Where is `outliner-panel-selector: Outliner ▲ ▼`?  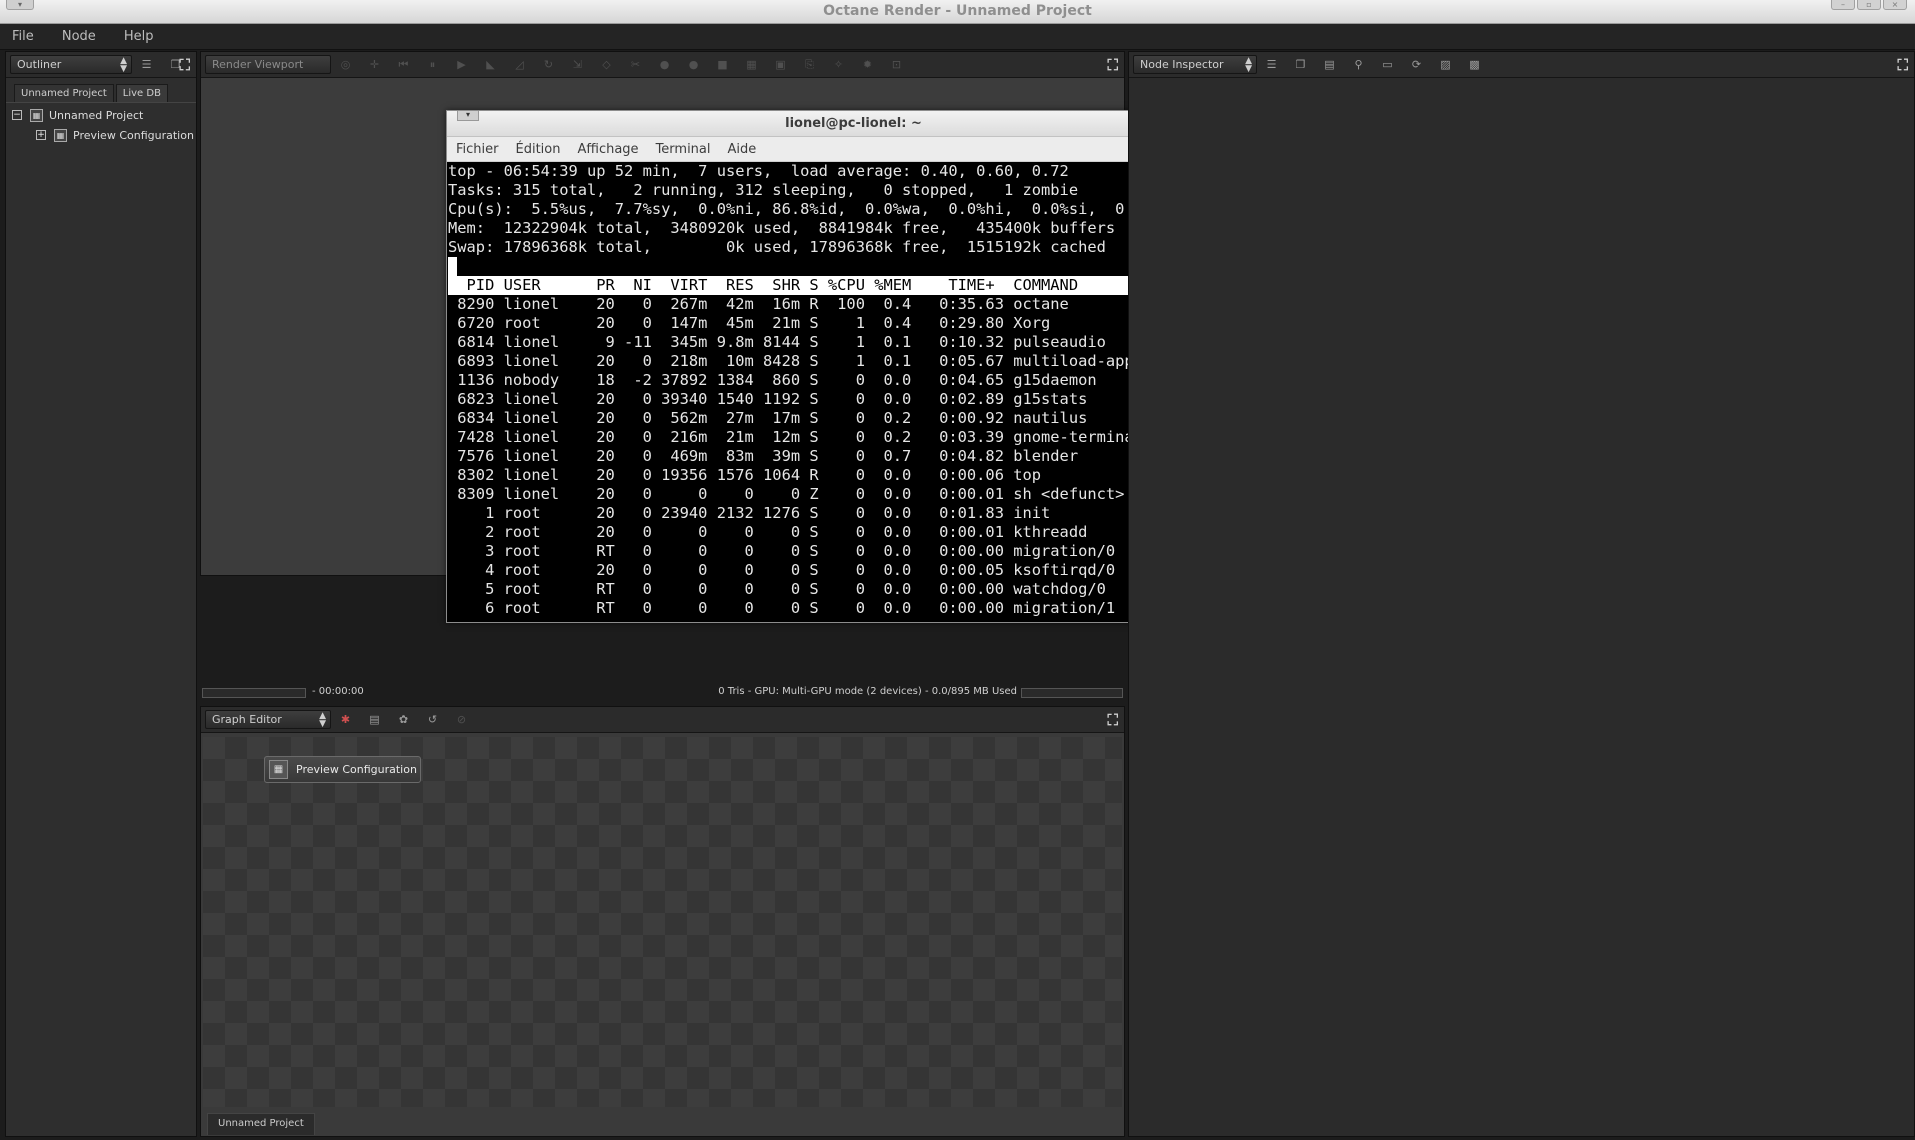
outliner-panel-selector: Outliner ▲ ▼ is located at coordinates (71, 64).